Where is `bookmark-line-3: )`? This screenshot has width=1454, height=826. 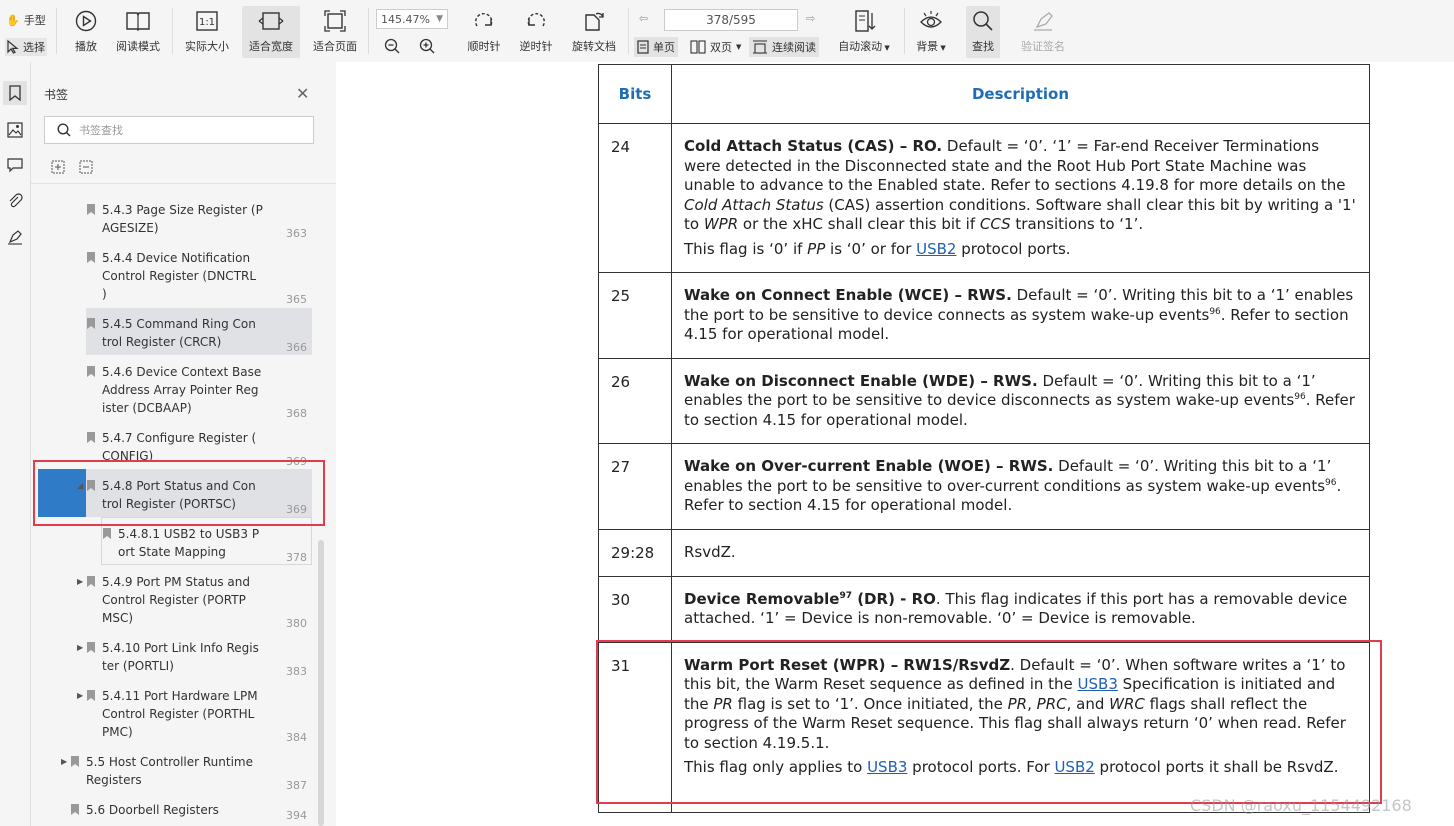 bookmark-line-3: ) is located at coordinates (104, 294).